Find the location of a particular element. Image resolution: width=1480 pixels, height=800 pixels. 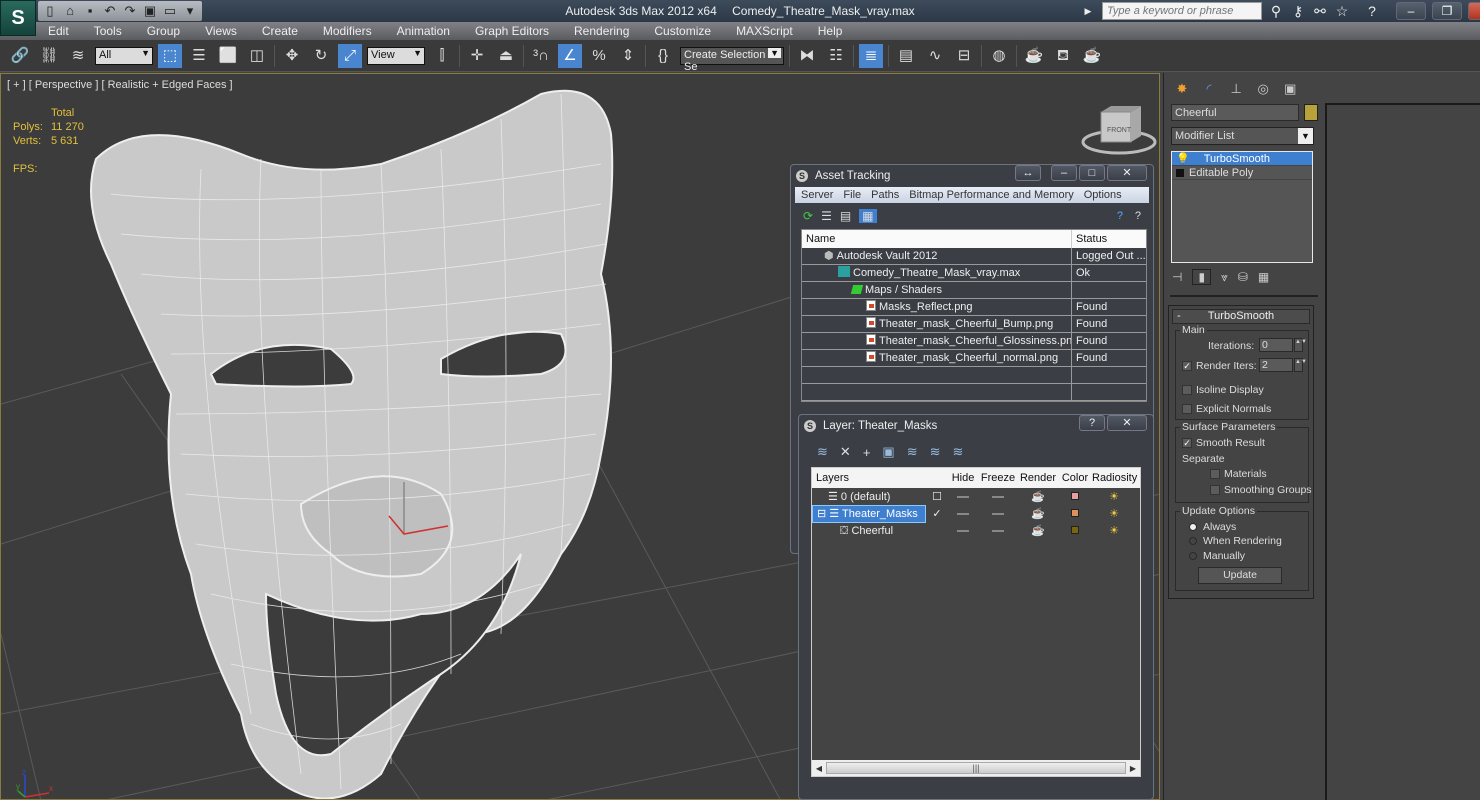

show-end-result-icon: ▮ is located at coordinates (1202, 277).